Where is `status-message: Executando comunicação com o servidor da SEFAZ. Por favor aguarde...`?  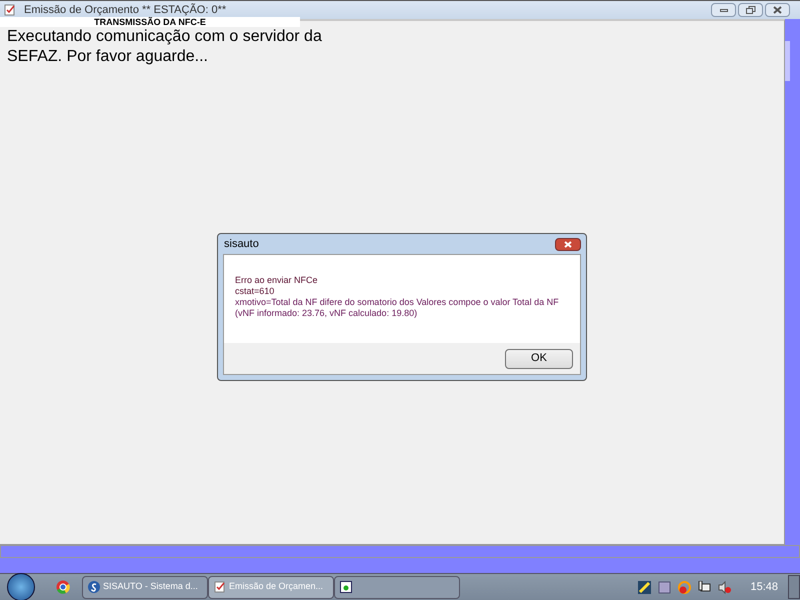
status-message: Executando comunicação com o servidor da SEFAZ. Por favor aguarde... is located at coordinates (164, 47).